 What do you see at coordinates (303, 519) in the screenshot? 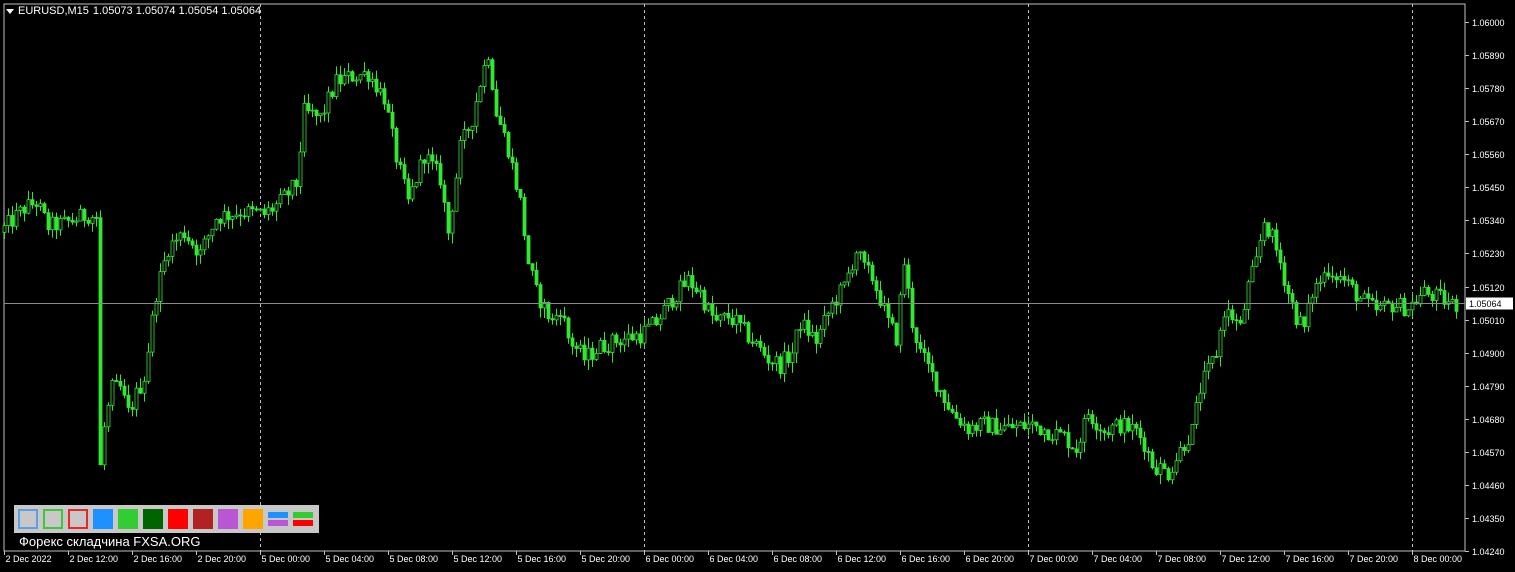
I see `green-red-swatch` at bounding box center [303, 519].